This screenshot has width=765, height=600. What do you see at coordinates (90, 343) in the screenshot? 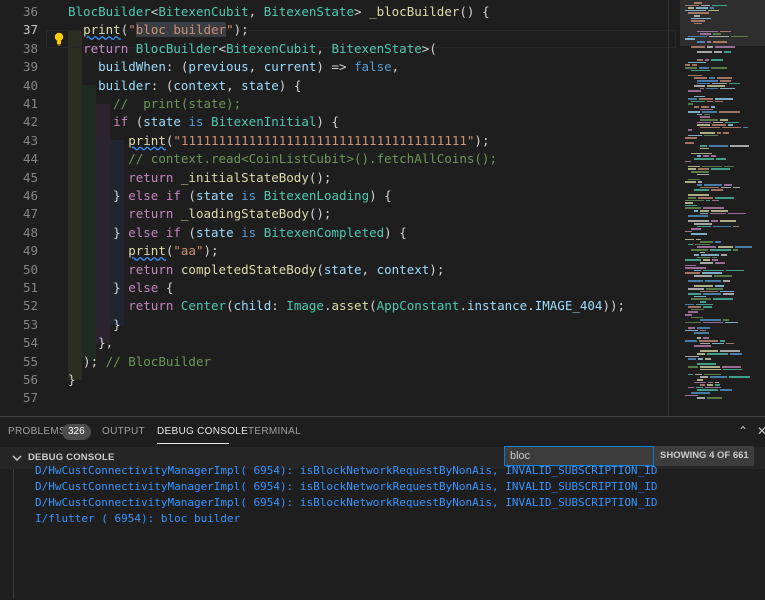
I see `code-line: },` at bounding box center [90, 343].